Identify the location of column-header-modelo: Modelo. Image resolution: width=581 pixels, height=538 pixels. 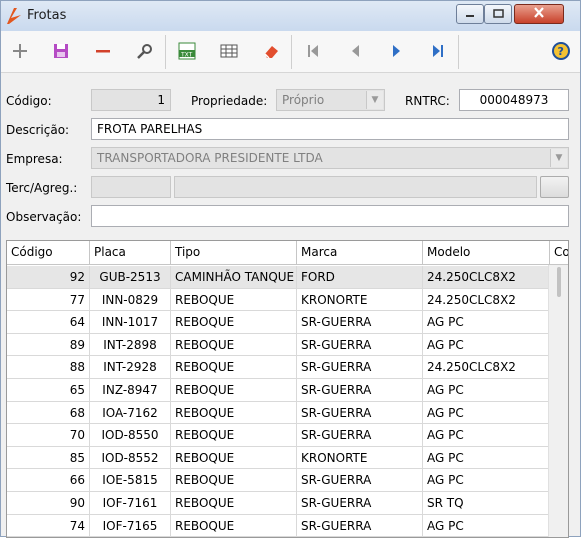
(486, 253).